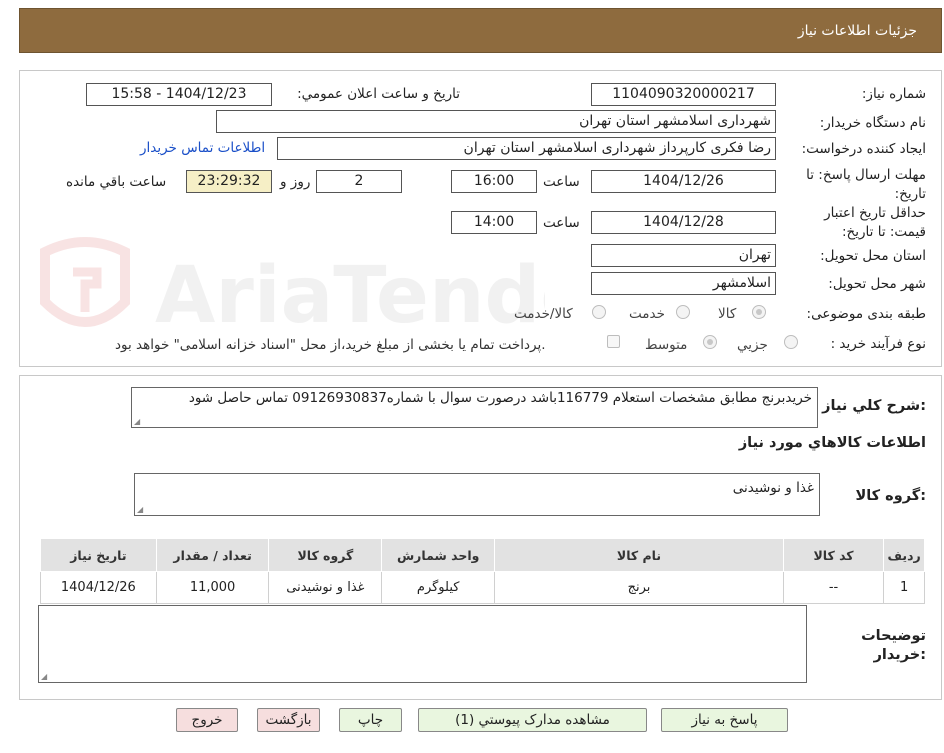  What do you see at coordinates (863, 149) in the screenshot?
I see `creator-label: ايجاد کننده درخواست:` at bounding box center [863, 149].